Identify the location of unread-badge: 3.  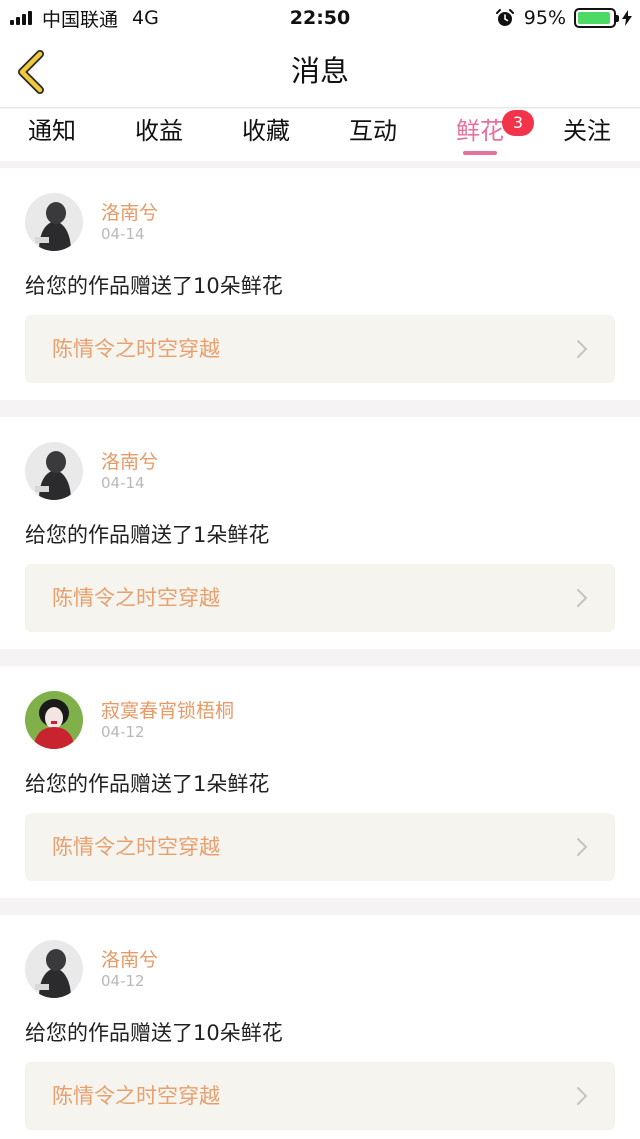
(518, 123).